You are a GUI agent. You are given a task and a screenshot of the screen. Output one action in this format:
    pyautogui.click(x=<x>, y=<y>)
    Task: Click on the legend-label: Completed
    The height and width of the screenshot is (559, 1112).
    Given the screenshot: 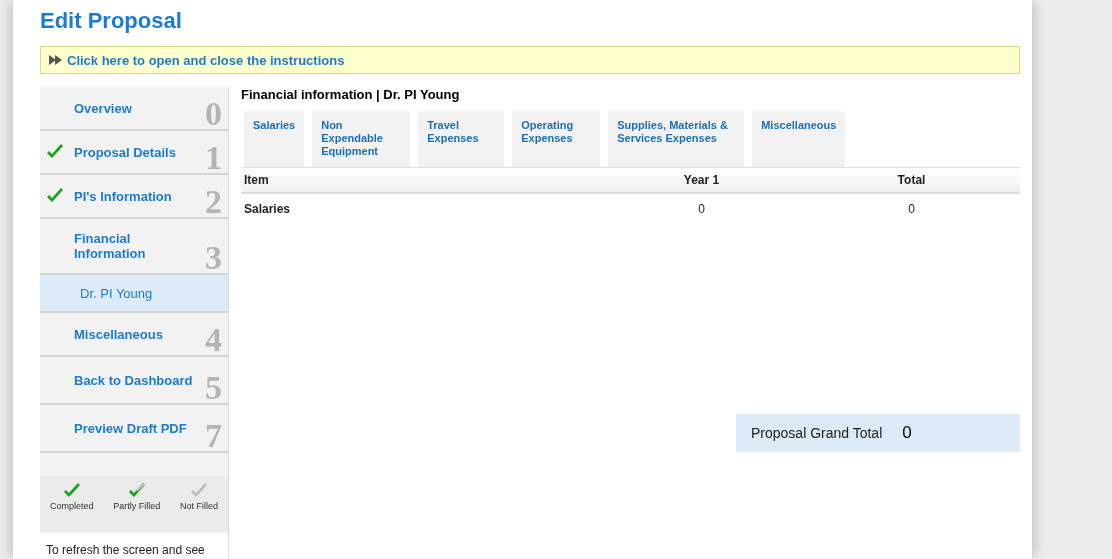 What is the action you would take?
    pyautogui.click(x=71, y=506)
    